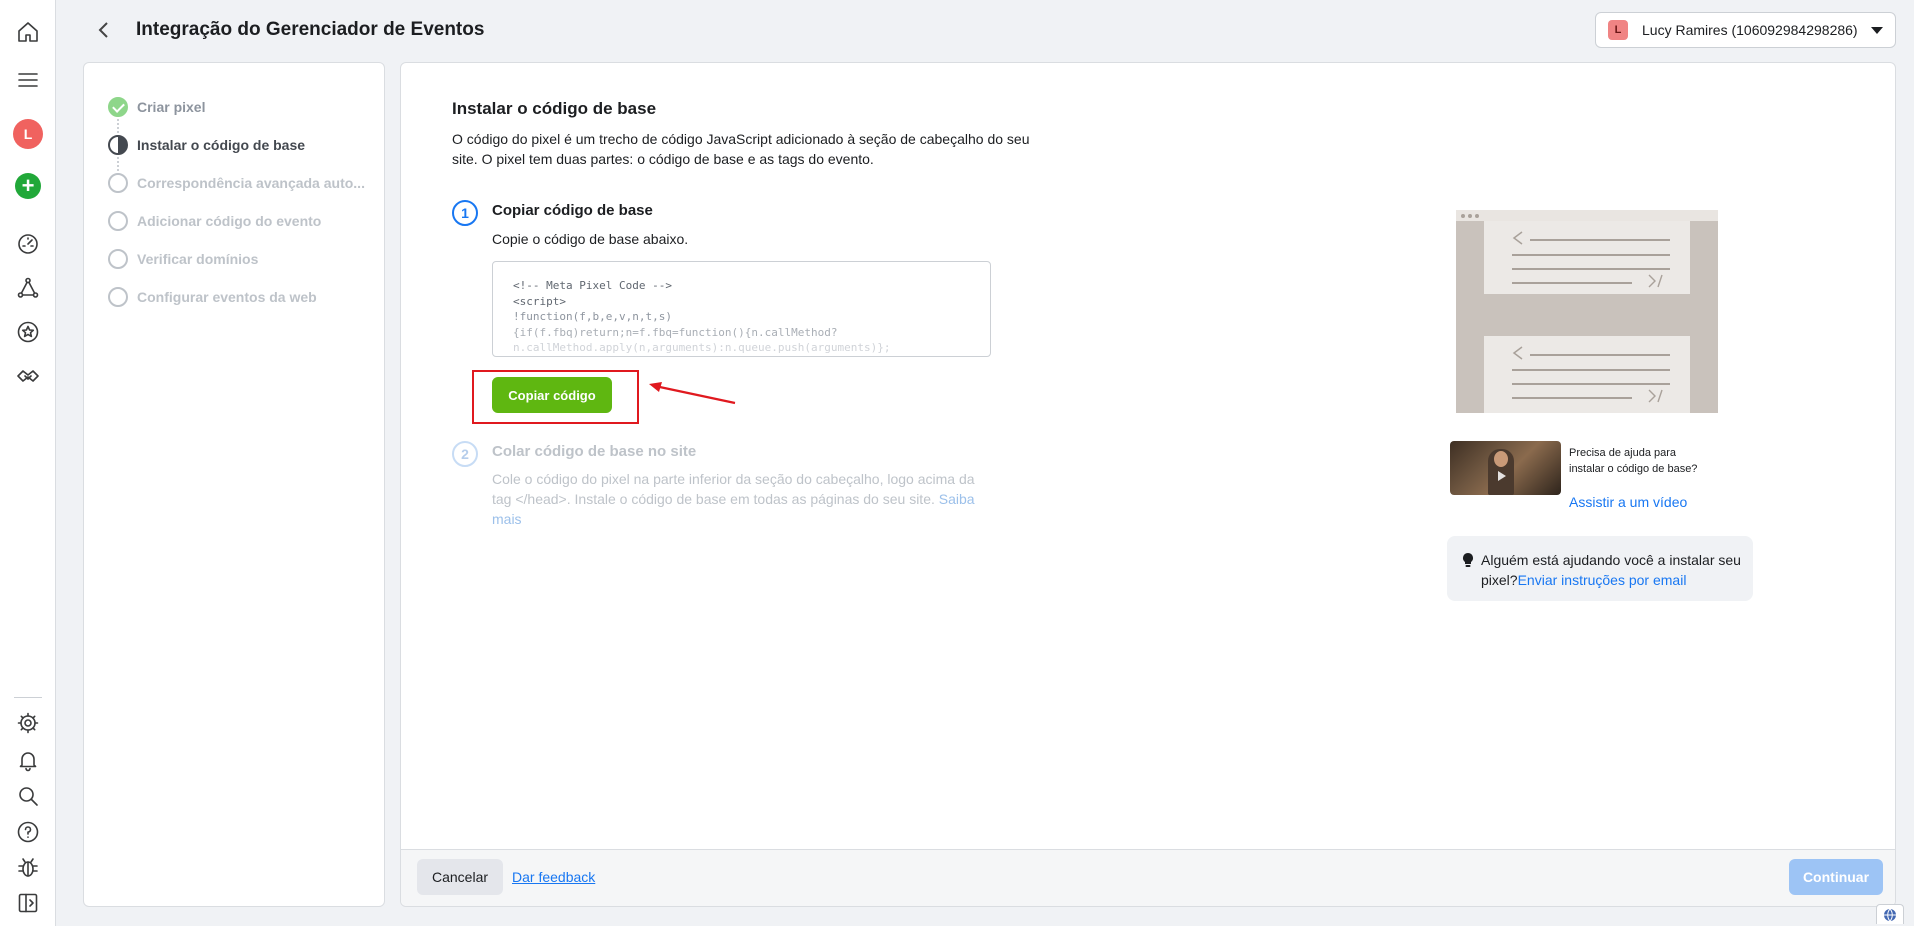 Image resolution: width=1914 pixels, height=926 pixels. I want to click on check-icon, so click(118, 107).